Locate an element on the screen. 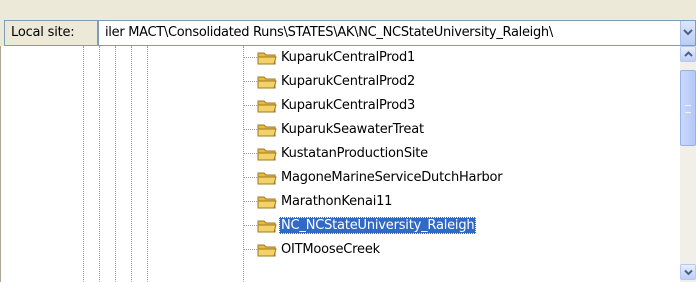 The width and height of the screenshot is (696, 282). tree-item: MagoneMarineServiceDutchHarbor is located at coordinates (451, 178).